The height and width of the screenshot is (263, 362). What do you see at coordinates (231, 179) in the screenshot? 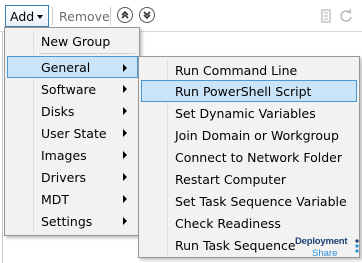
I see `submenu-item-label: Restart Computer` at bounding box center [231, 179].